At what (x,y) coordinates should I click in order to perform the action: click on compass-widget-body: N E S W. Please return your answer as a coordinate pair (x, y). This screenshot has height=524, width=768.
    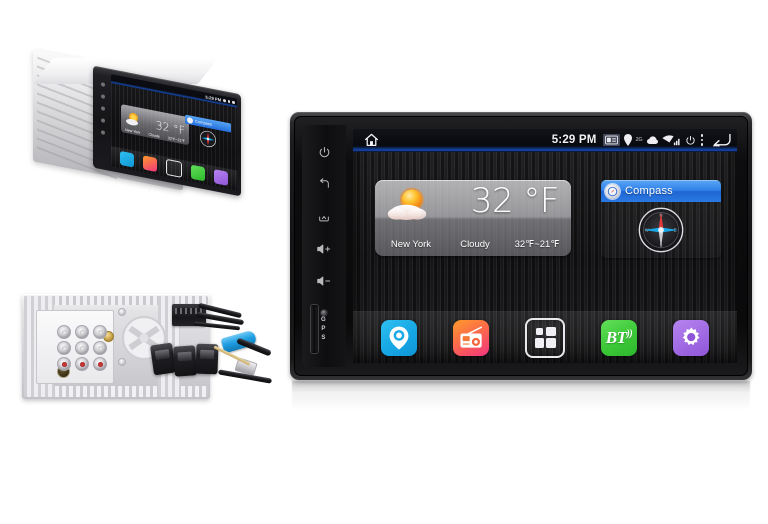
    Looking at the image, I should click on (661, 230).